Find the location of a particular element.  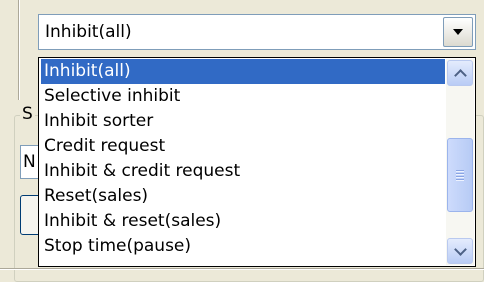

dropdown-arrow-icon is located at coordinates (458, 32).